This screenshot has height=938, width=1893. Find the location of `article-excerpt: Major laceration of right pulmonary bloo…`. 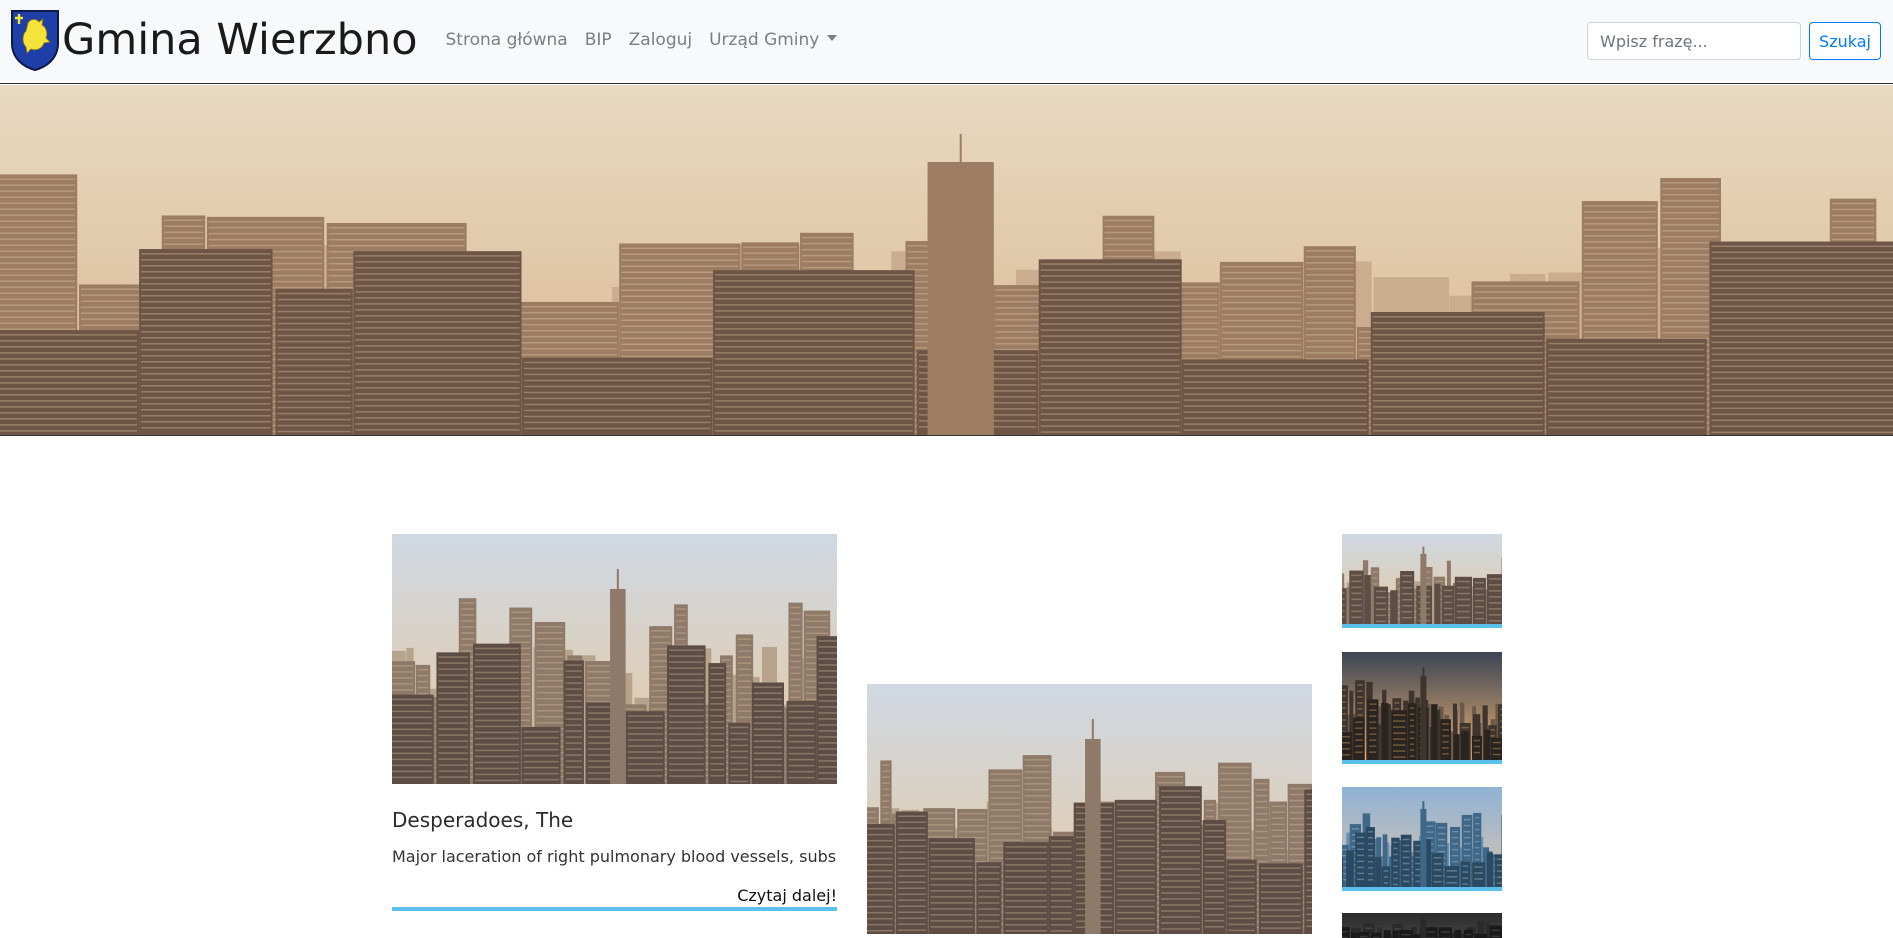

article-excerpt: Major laceration of right pulmonary bloo… is located at coordinates (614, 856).